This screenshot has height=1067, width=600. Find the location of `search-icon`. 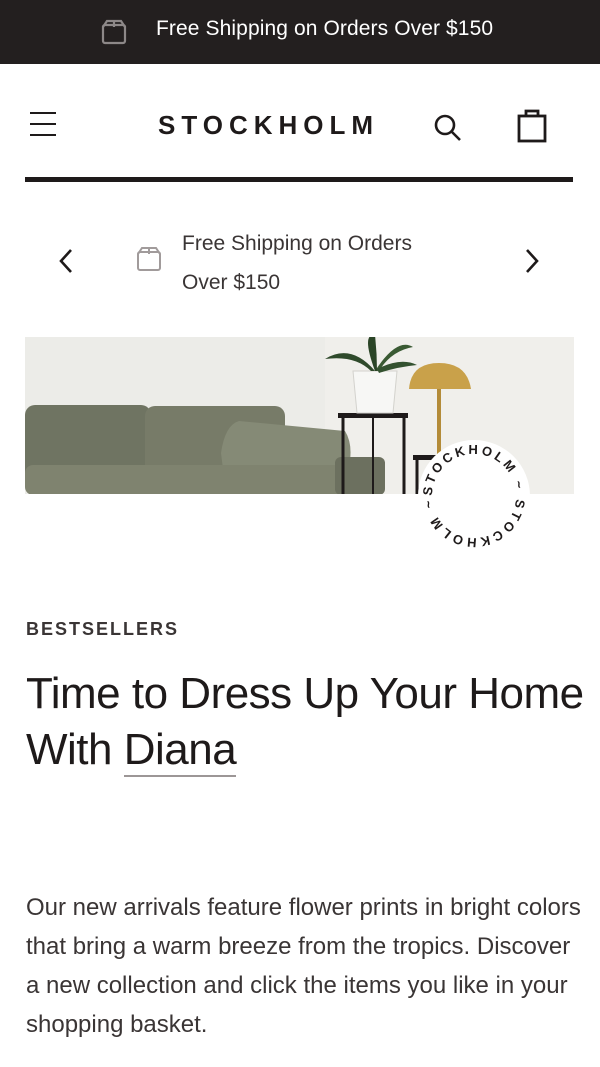

search-icon is located at coordinates (448, 128).